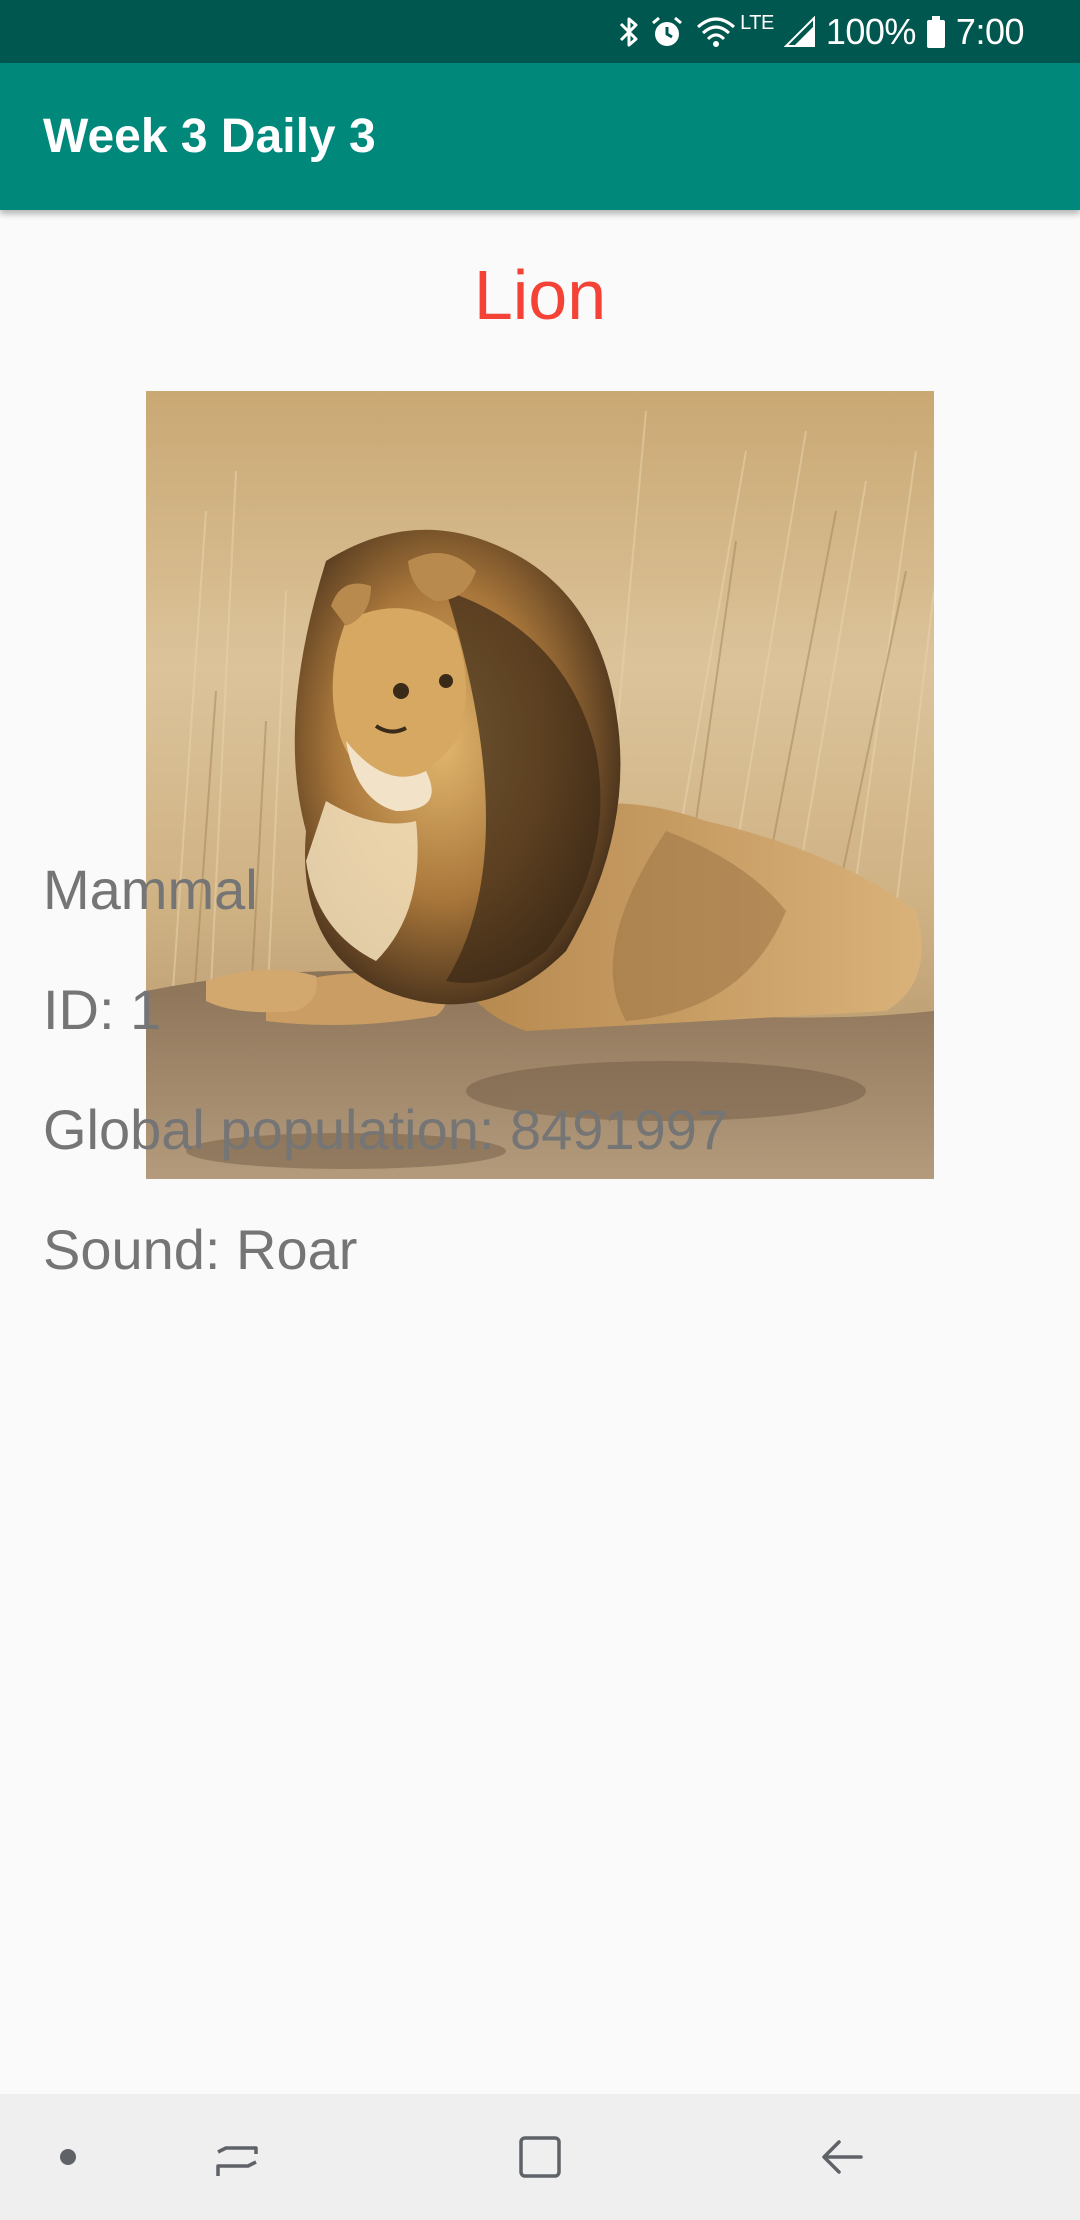 This screenshot has height=2220, width=1080. Describe the element at coordinates (990, 31) in the screenshot. I see `clock-time: 7:00` at that location.